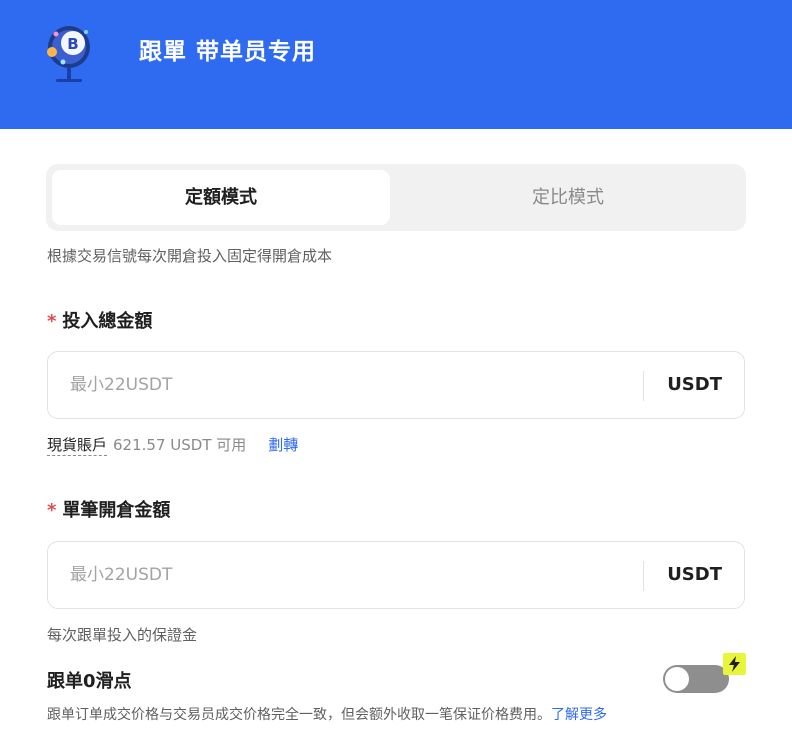 The height and width of the screenshot is (734, 792). I want to click on zero-slippage-description: 跟单订单成交价格与交易员成交价格完全一致，但会额外收取一笔保证价格费用。了解更多, so click(327, 715).